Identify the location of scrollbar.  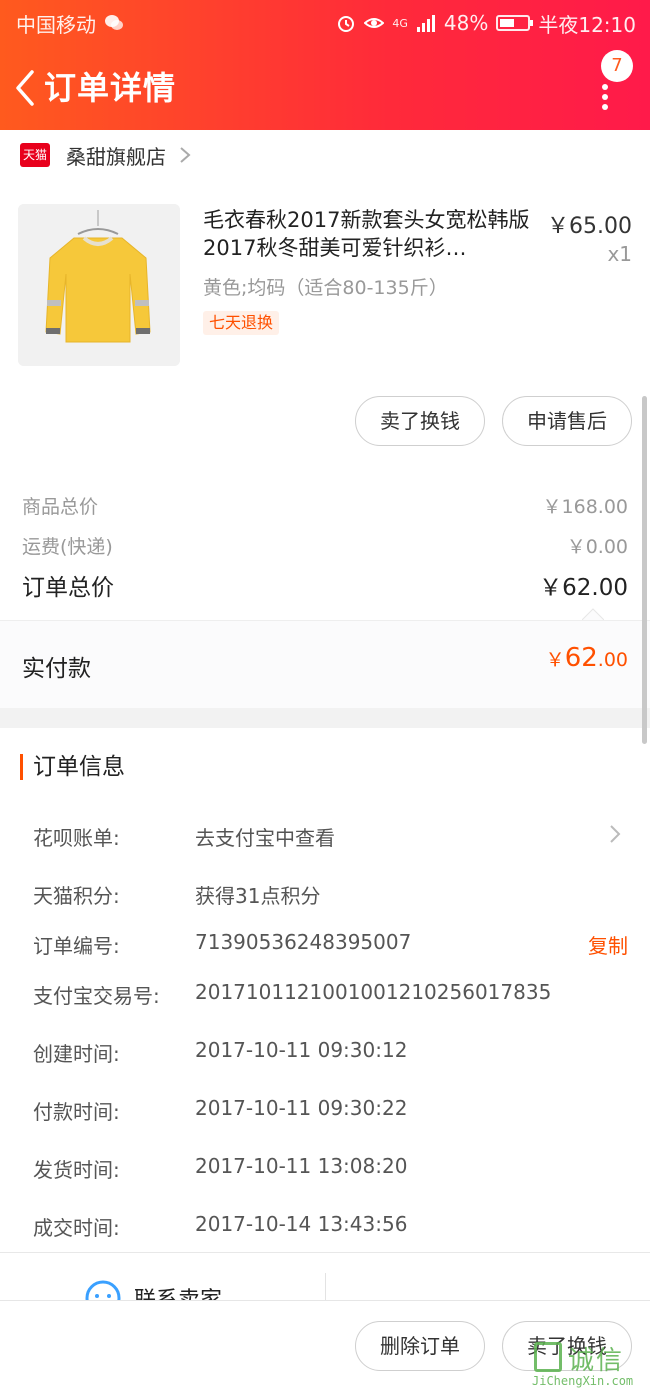
(644, 570).